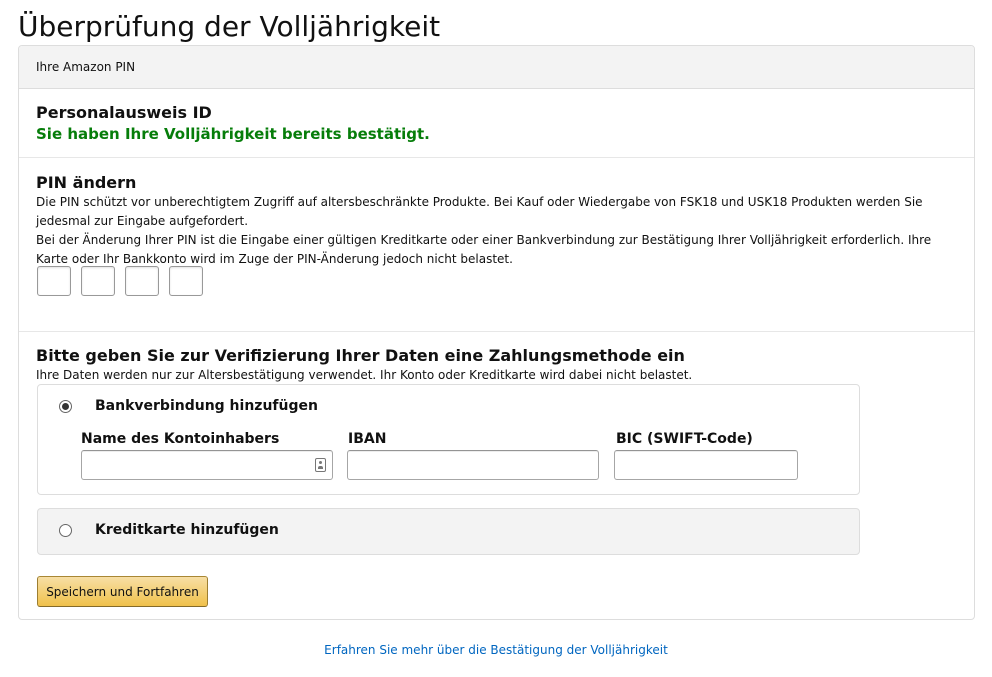  What do you see at coordinates (124, 112) in the screenshot?
I see `id-section-title: Personalausweis ID` at bounding box center [124, 112].